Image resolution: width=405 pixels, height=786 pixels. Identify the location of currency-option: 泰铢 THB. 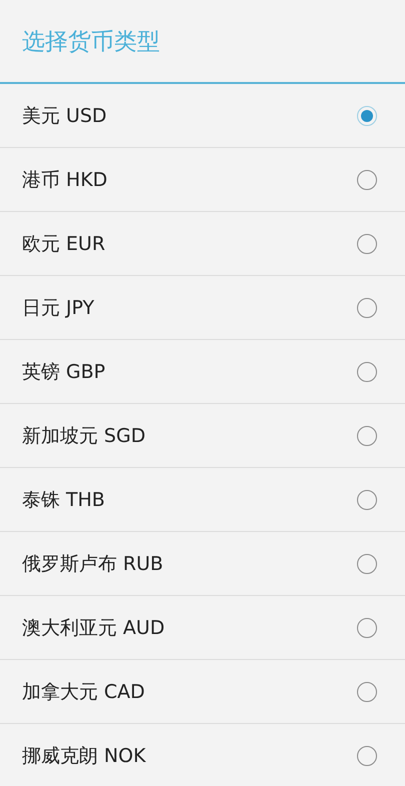
(202, 500).